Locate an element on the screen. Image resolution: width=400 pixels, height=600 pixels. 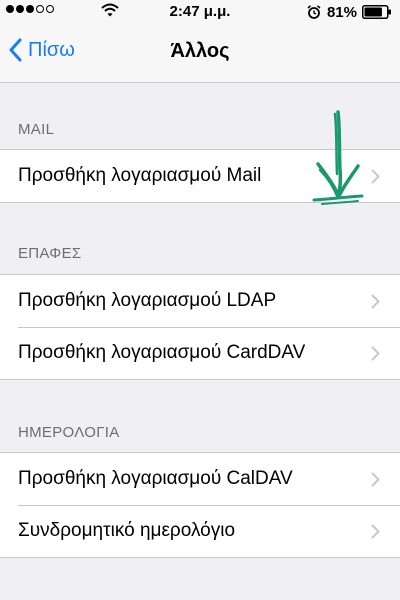
navigation-bar: Πίσω Άλλος is located at coordinates (200, 53).